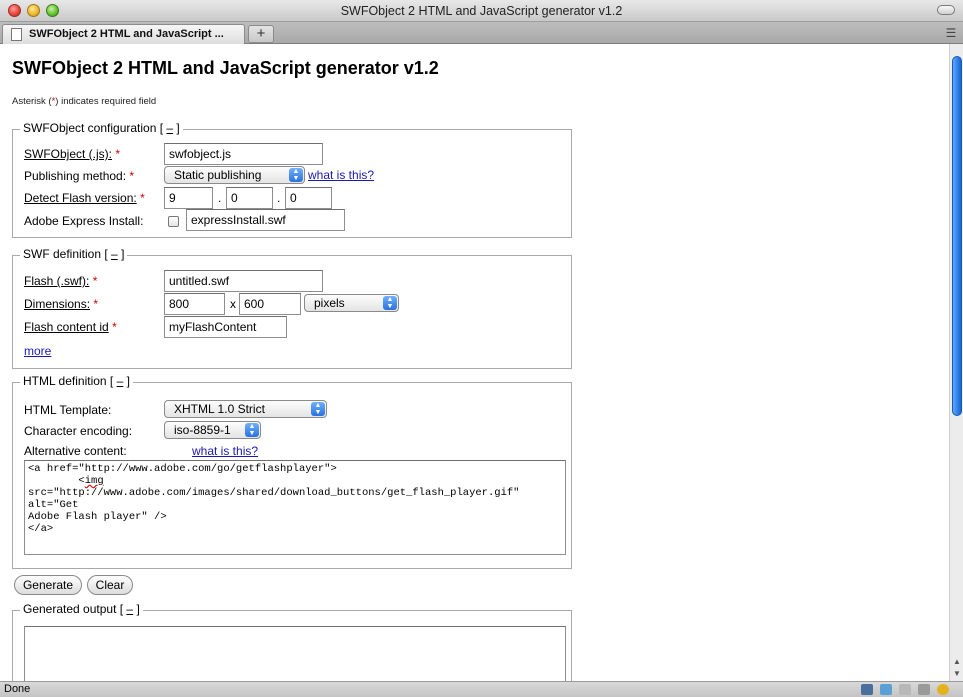 The height and width of the screenshot is (697, 963). What do you see at coordinates (74, 254) in the screenshot?
I see `swf-legend: SWF definition [ – ]` at bounding box center [74, 254].